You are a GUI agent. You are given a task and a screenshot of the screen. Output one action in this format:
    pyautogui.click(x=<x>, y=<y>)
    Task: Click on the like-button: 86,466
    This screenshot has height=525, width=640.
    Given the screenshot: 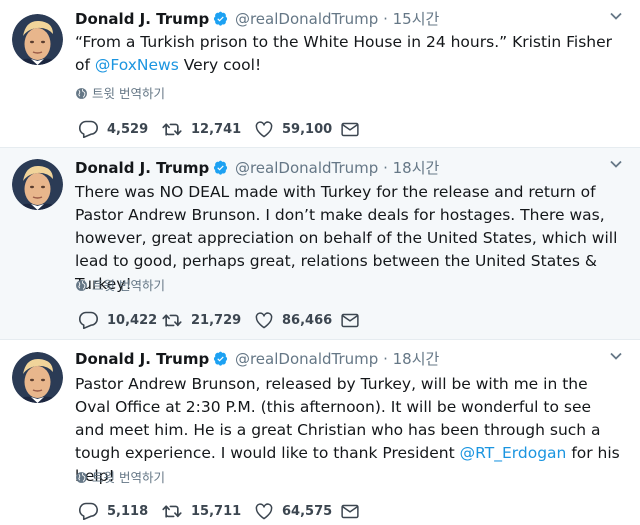 What is the action you would take?
    pyautogui.click(x=293, y=320)
    